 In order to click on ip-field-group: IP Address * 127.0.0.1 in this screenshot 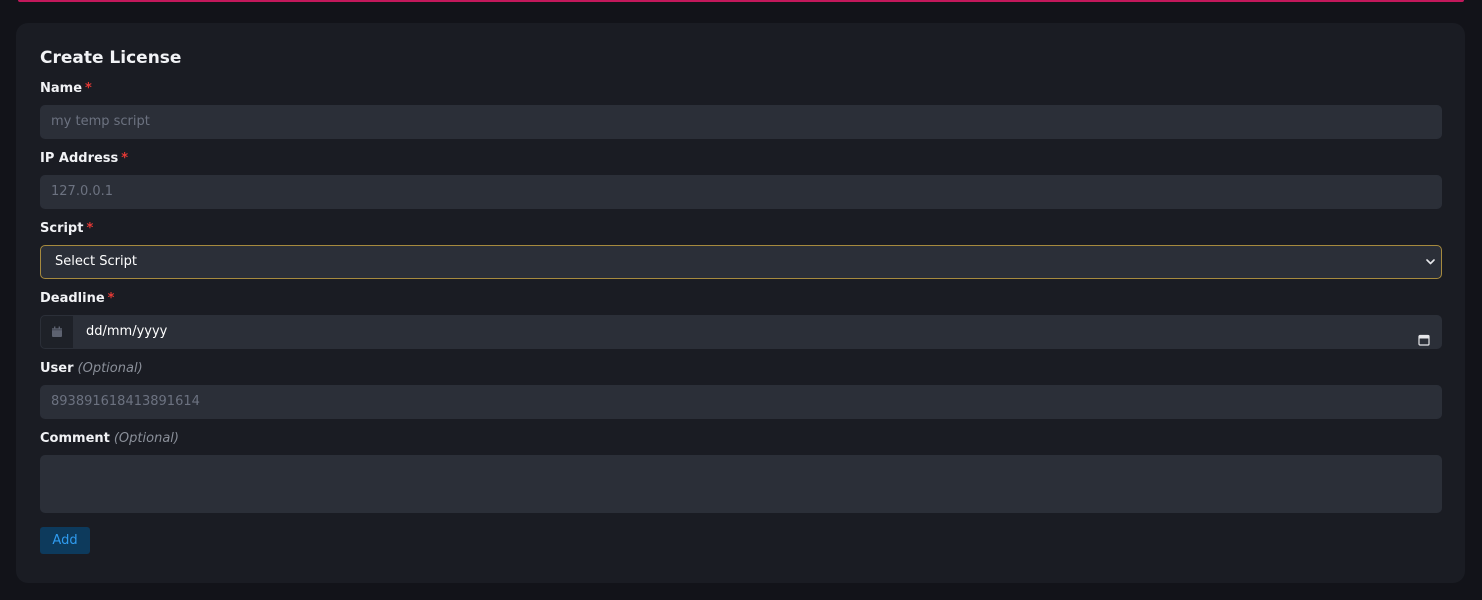, I will do `click(741, 180)`.